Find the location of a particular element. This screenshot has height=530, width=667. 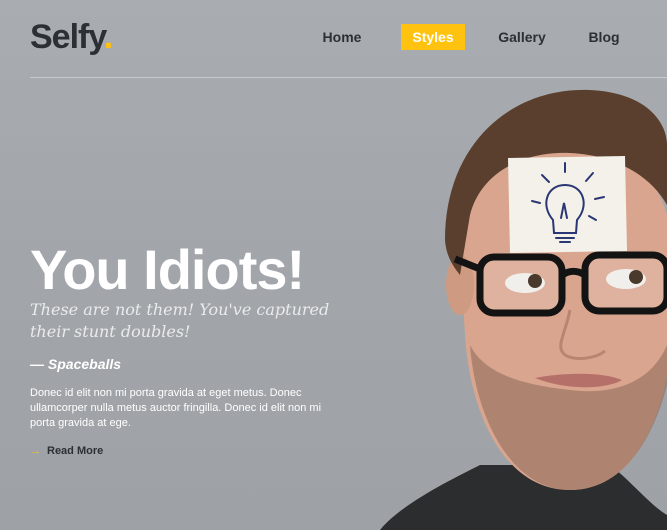

nav-item-blog: Blog is located at coordinates (604, 37).